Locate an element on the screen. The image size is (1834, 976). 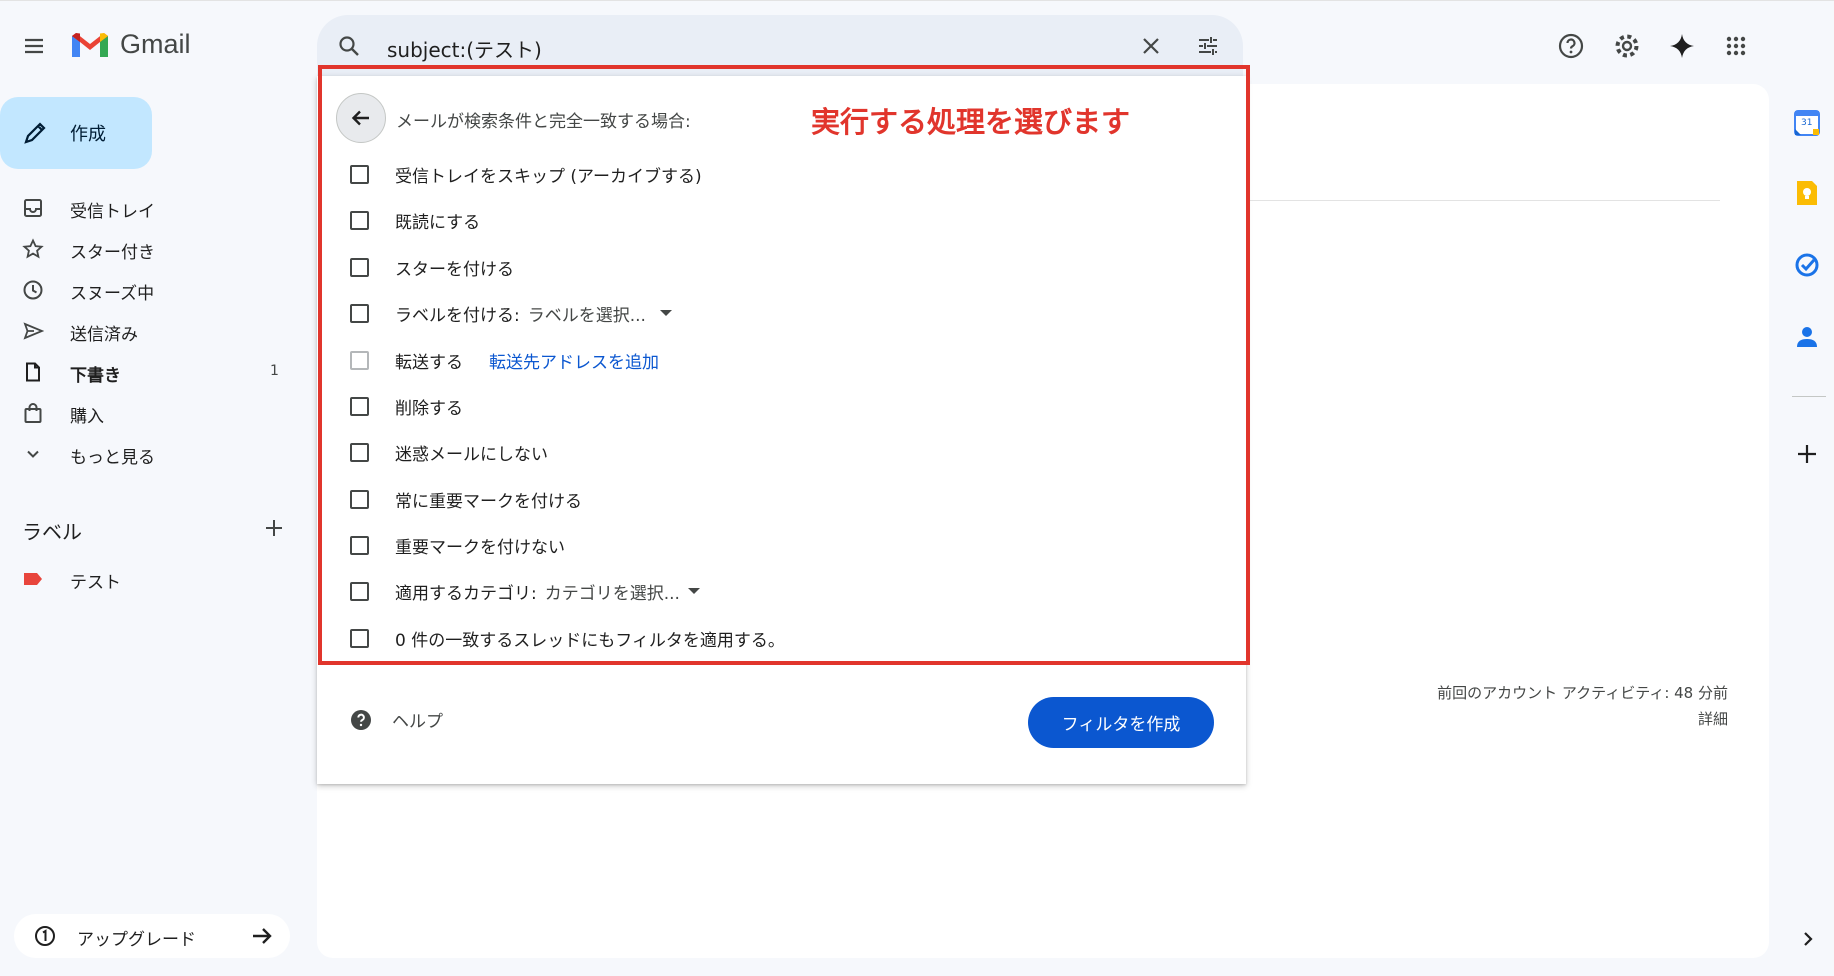
sidebar-item-snoozed: スヌーズ中 is located at coordinates (150, 290).